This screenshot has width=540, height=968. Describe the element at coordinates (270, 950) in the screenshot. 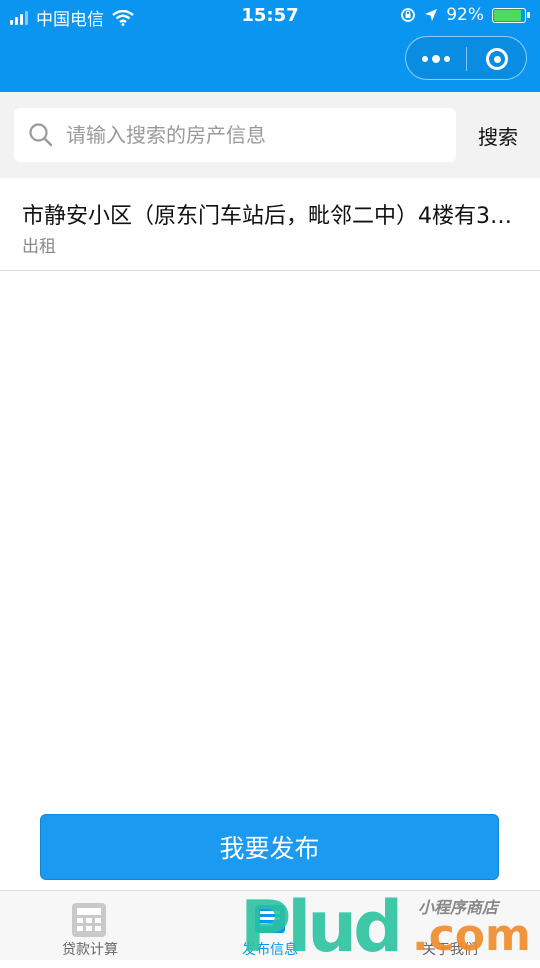

I see `tab-label: 发布信息` at that location.